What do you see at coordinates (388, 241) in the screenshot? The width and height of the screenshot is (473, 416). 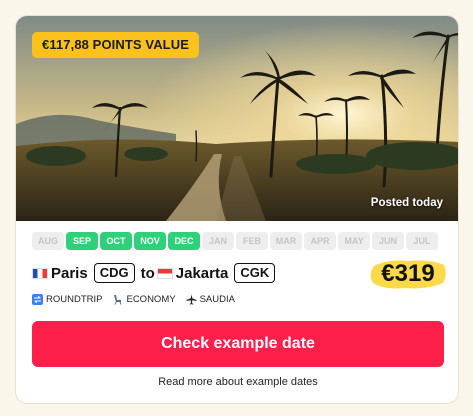 I see `month-pill-jun: JUN` at bounding box center [388, 241].